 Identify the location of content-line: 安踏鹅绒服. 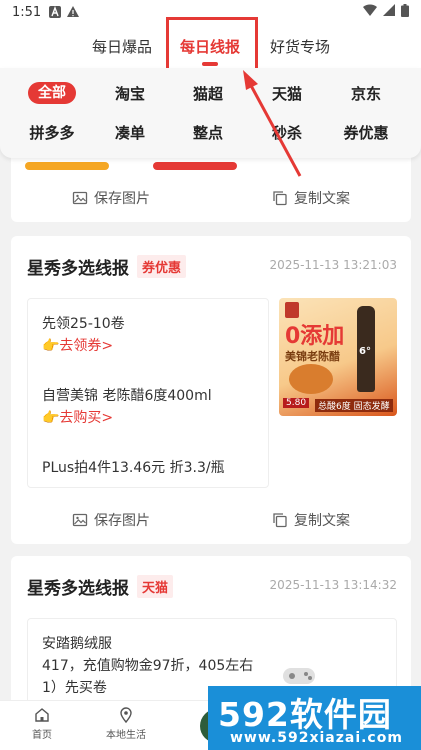
(77, 644).